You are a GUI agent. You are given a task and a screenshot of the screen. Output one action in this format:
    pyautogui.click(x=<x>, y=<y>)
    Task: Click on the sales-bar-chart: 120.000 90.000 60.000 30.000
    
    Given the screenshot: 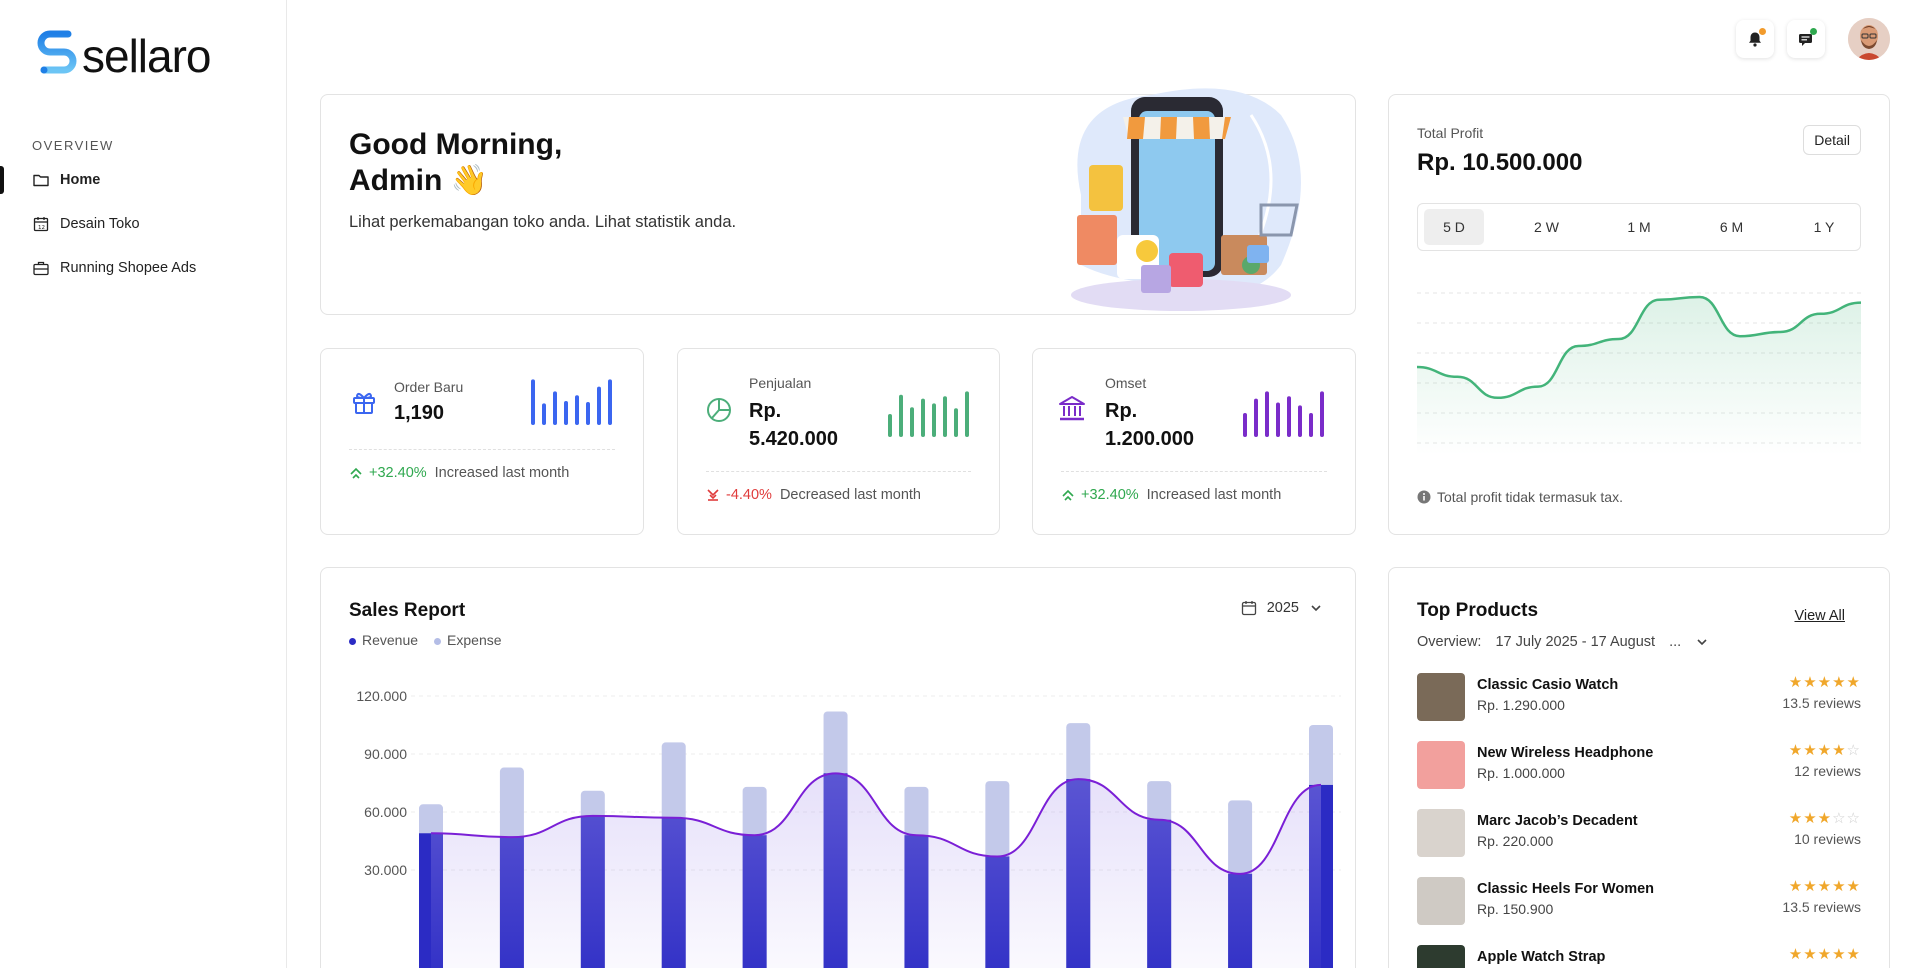 What is the action you would take?
    pyautogui.click(x=848, y=828)
    